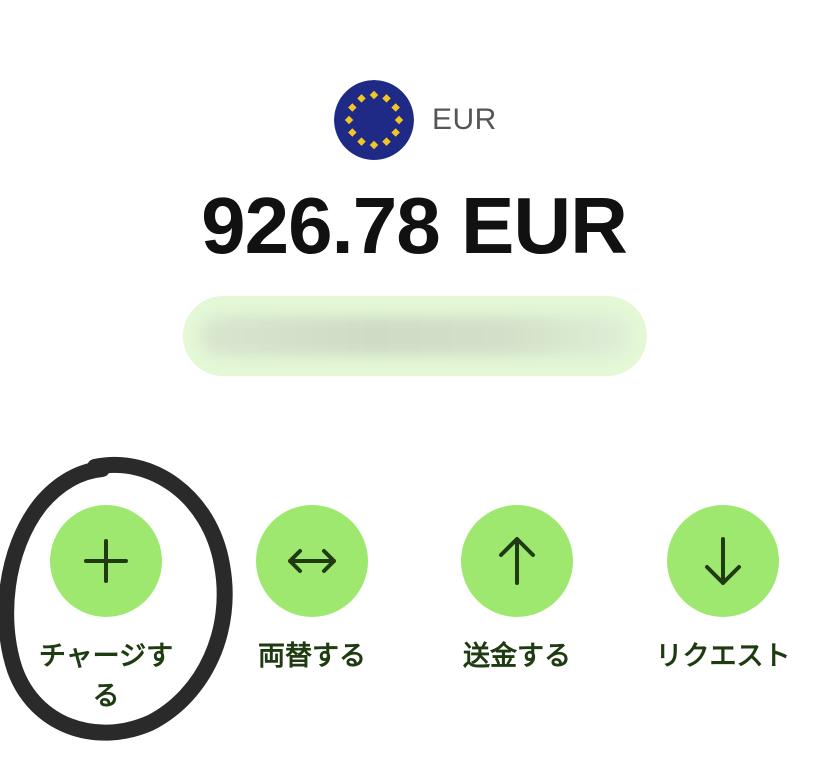 The height and width of the screenshot is (762, 828). I want to click on top-up-button, so click(106, 561).